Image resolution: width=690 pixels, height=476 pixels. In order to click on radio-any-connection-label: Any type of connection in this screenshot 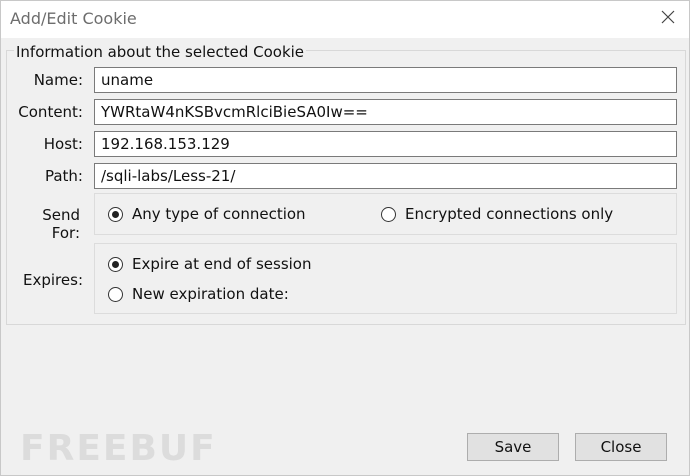, I will do `click(219, 214)`.